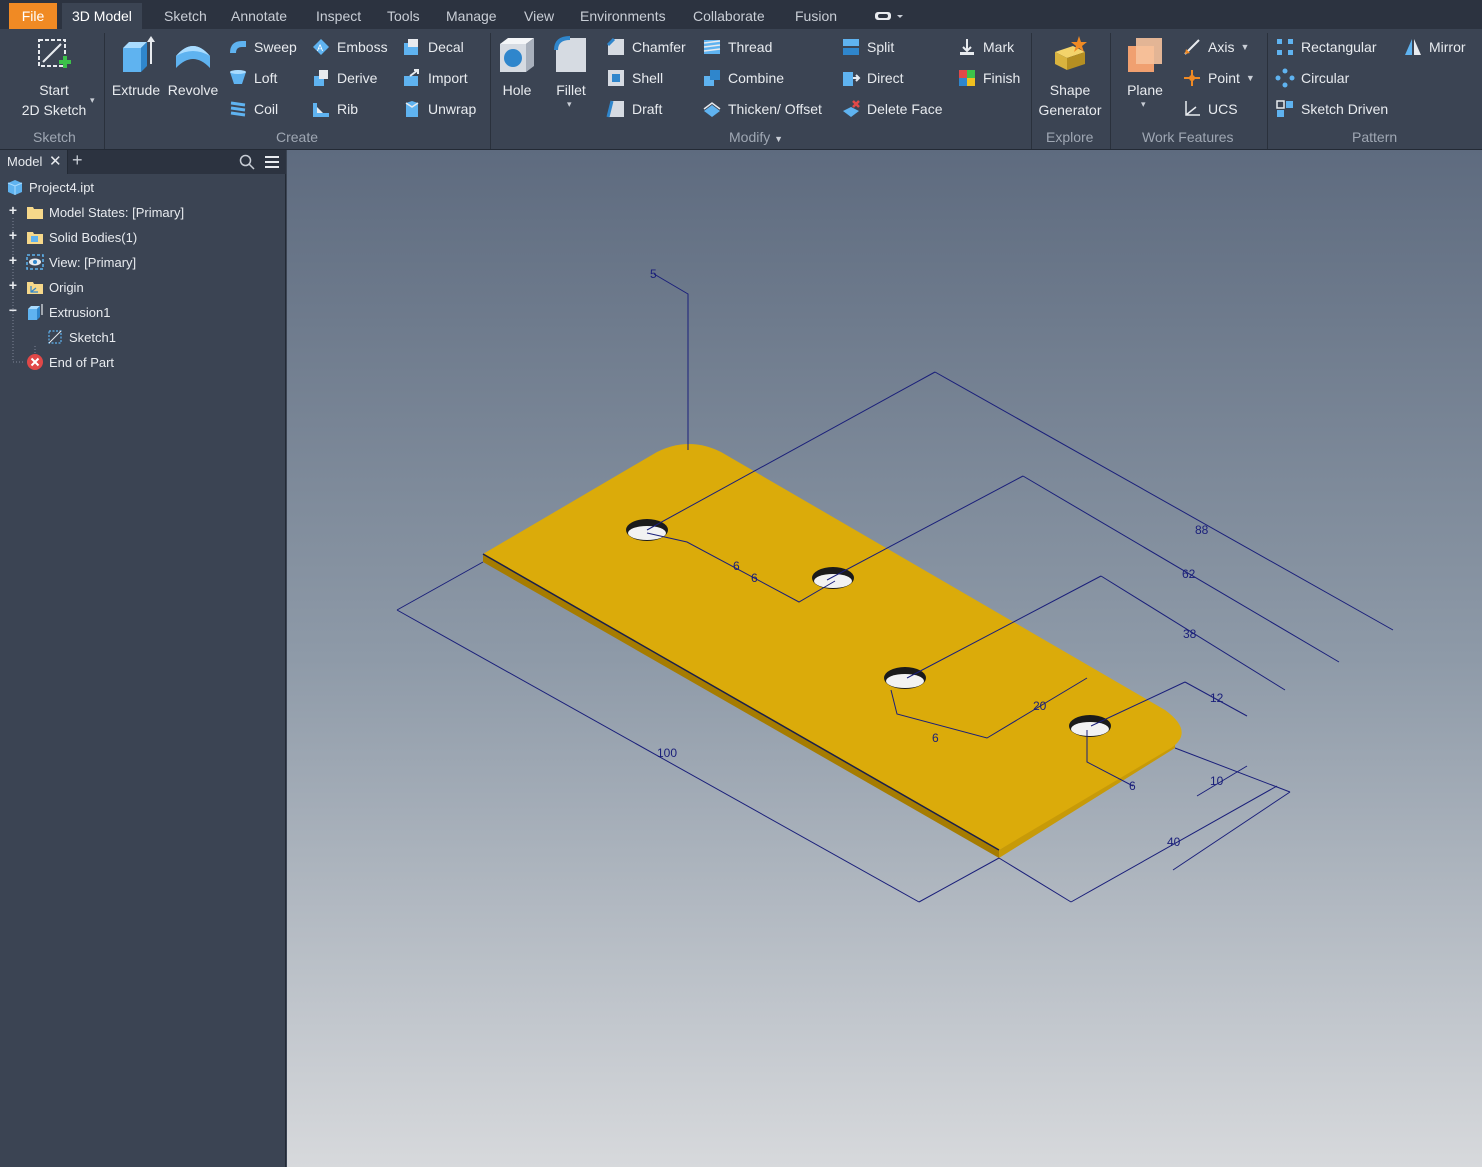 The width and height of the screenshot is (1482, 1167). Describe the element at coordinates (93, 237) in the screenshot. I see `tree-item-label: Solid Bodies(1)` at that location.